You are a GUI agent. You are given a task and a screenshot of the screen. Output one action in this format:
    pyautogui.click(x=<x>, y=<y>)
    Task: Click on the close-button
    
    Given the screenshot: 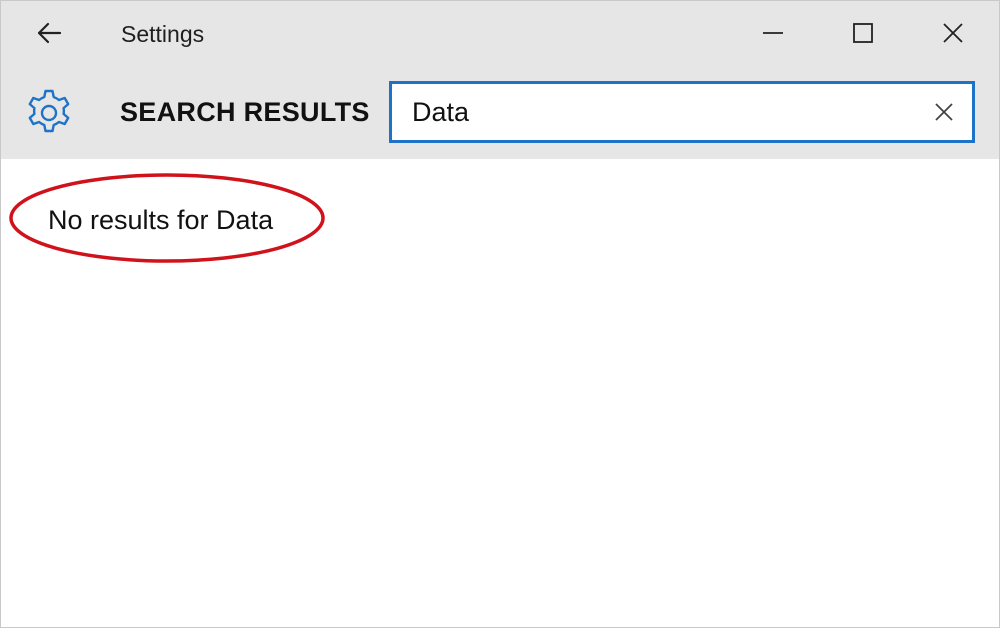 What is the action you would take?
    pyautogui.click(x=953, y=33)
    